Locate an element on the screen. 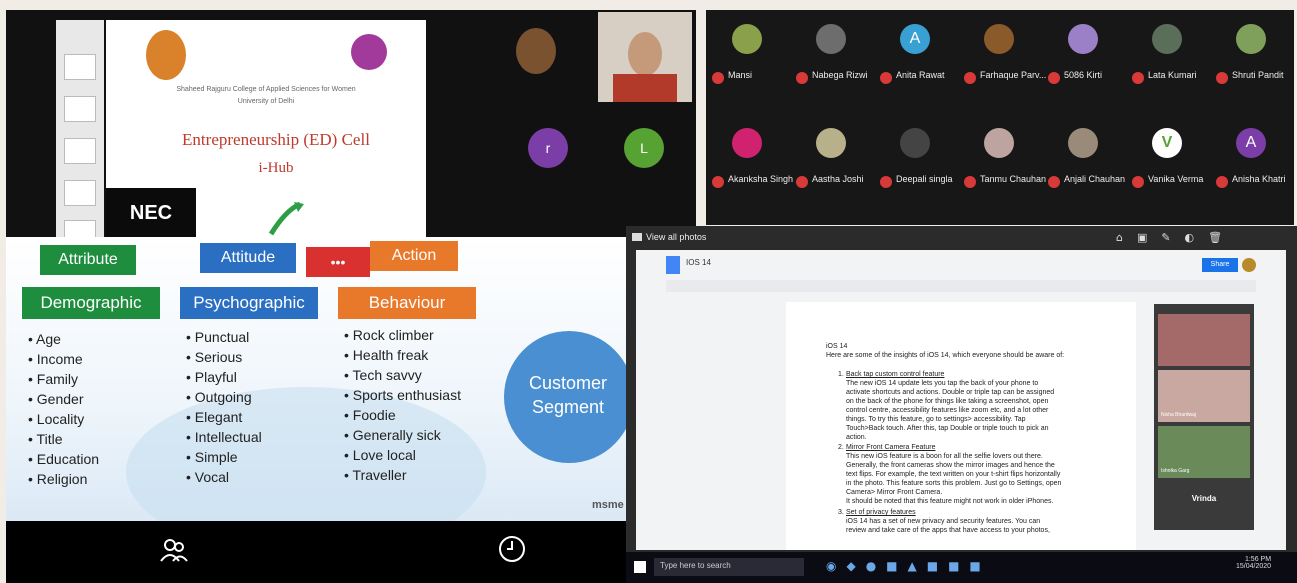 The height and width of the screenshot is (583, 1297). participant-avatar is located at coordinates (831, 143).